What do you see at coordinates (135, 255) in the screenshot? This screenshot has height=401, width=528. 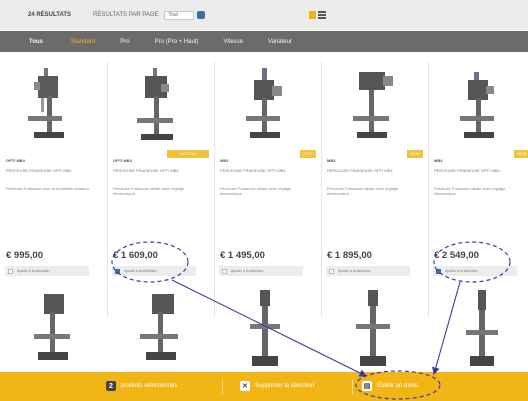 I see `product-price: € 1 609,00` at bounding box center [135, 255].